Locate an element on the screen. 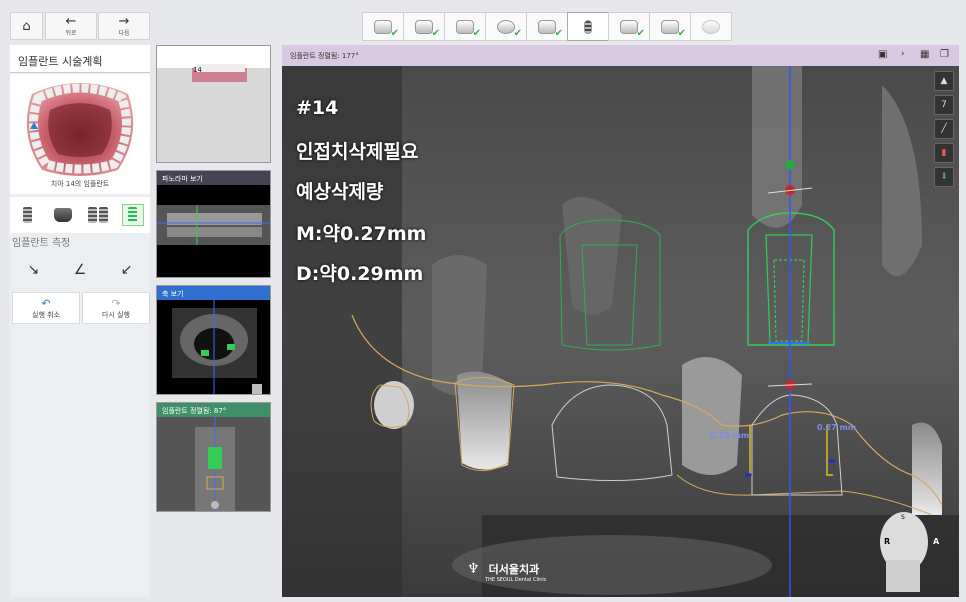  step-arch: ✔ is located at coordinates (547, 26).